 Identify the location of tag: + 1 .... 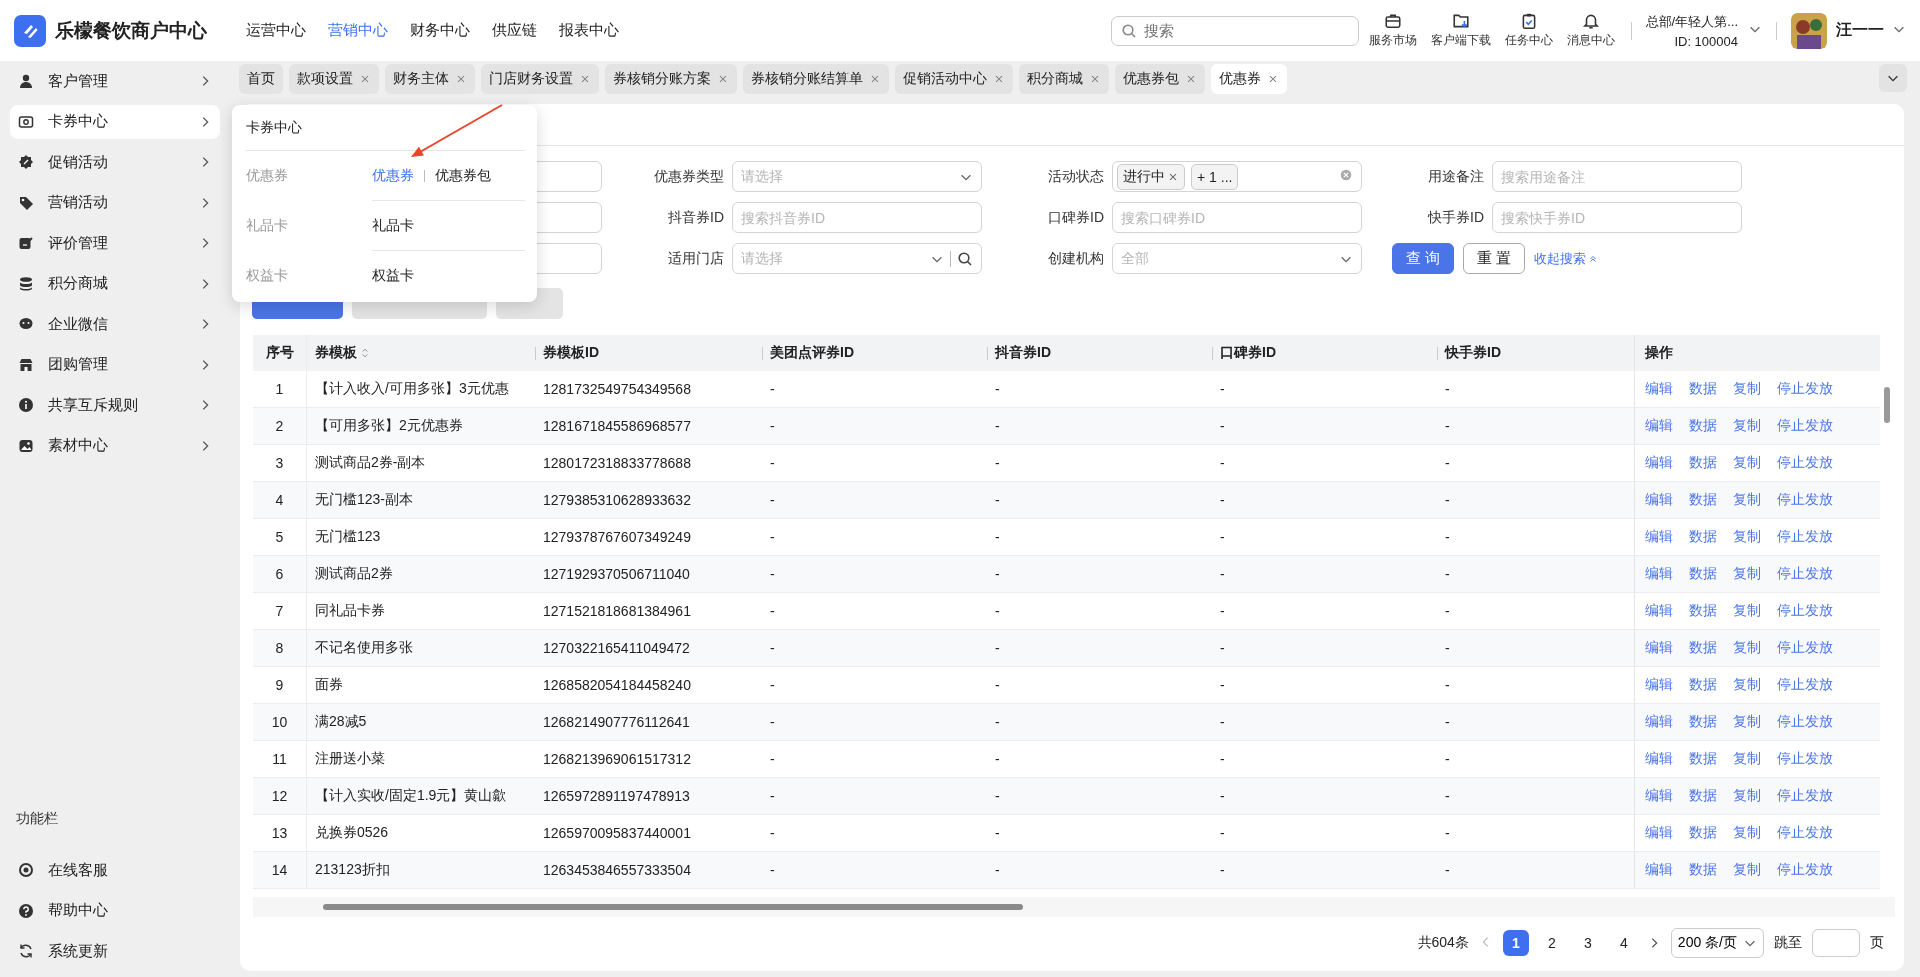
(1215, 176).